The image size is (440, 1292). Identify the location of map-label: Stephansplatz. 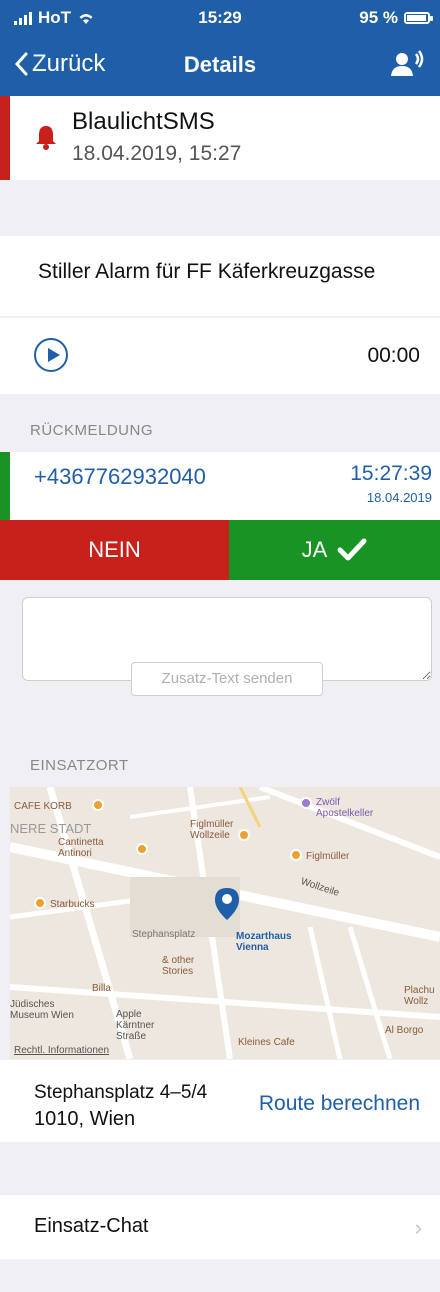
(164, 934).